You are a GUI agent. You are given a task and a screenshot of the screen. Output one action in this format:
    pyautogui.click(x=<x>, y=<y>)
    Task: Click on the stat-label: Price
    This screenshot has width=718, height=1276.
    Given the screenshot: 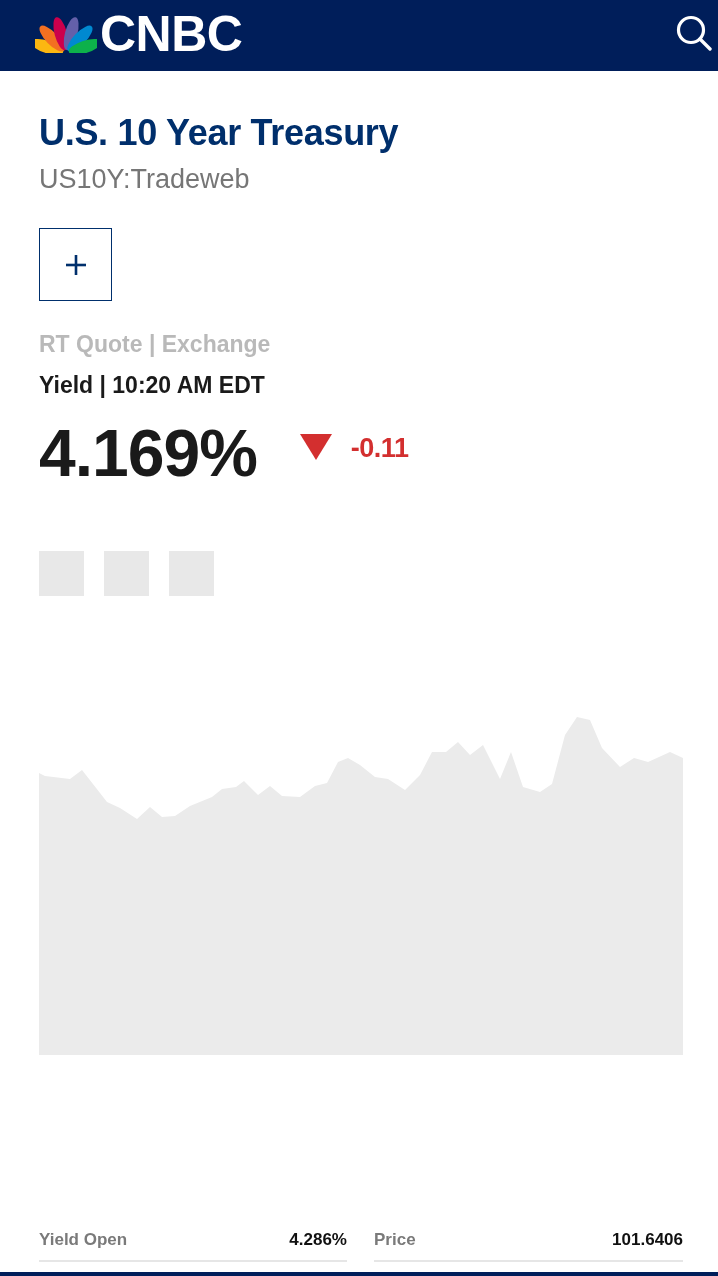 What is the action you would take?
    pyautogui.click(x=395, y=1240)
    